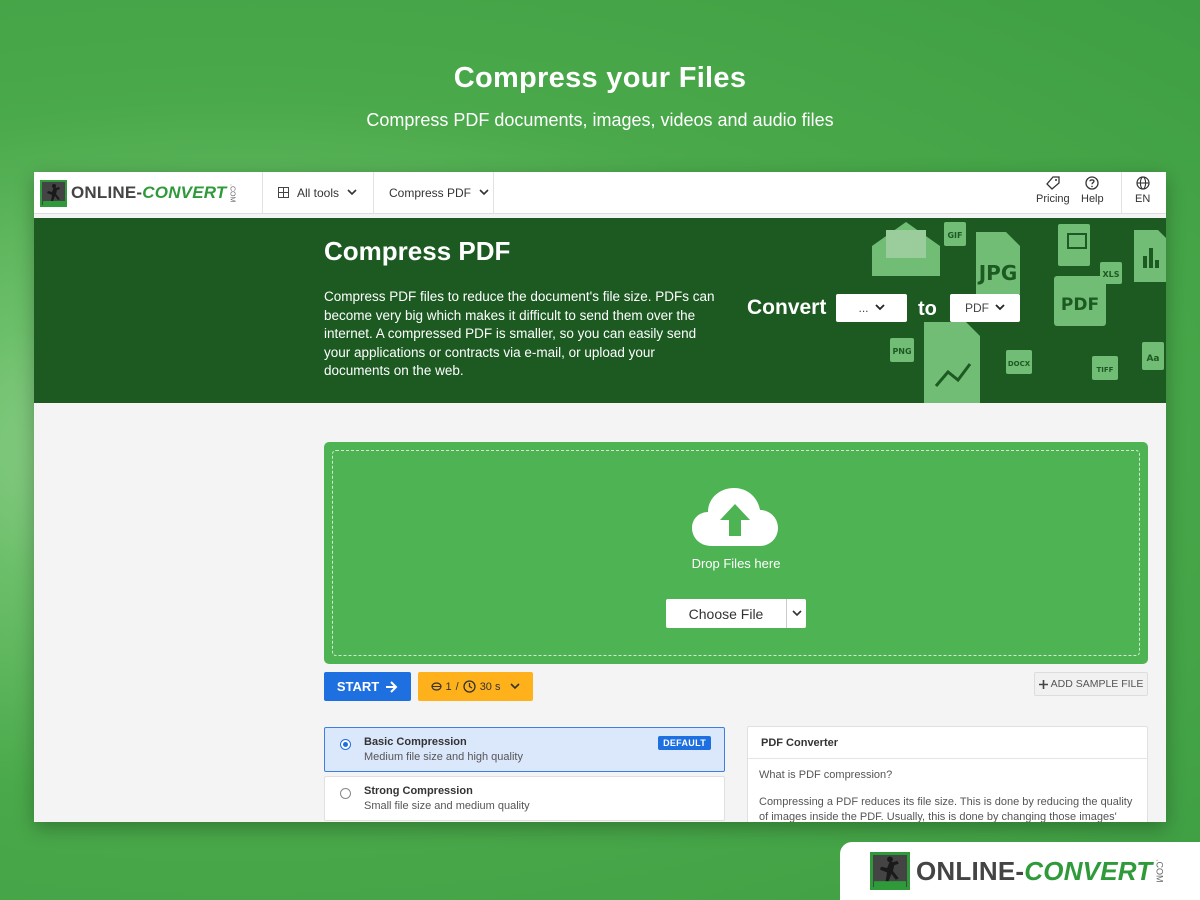 This screenshot has height=900, width=1200. Describe the element at coordinates (1092, 199) in the screenshot. I see `help-label: Help` at that location.